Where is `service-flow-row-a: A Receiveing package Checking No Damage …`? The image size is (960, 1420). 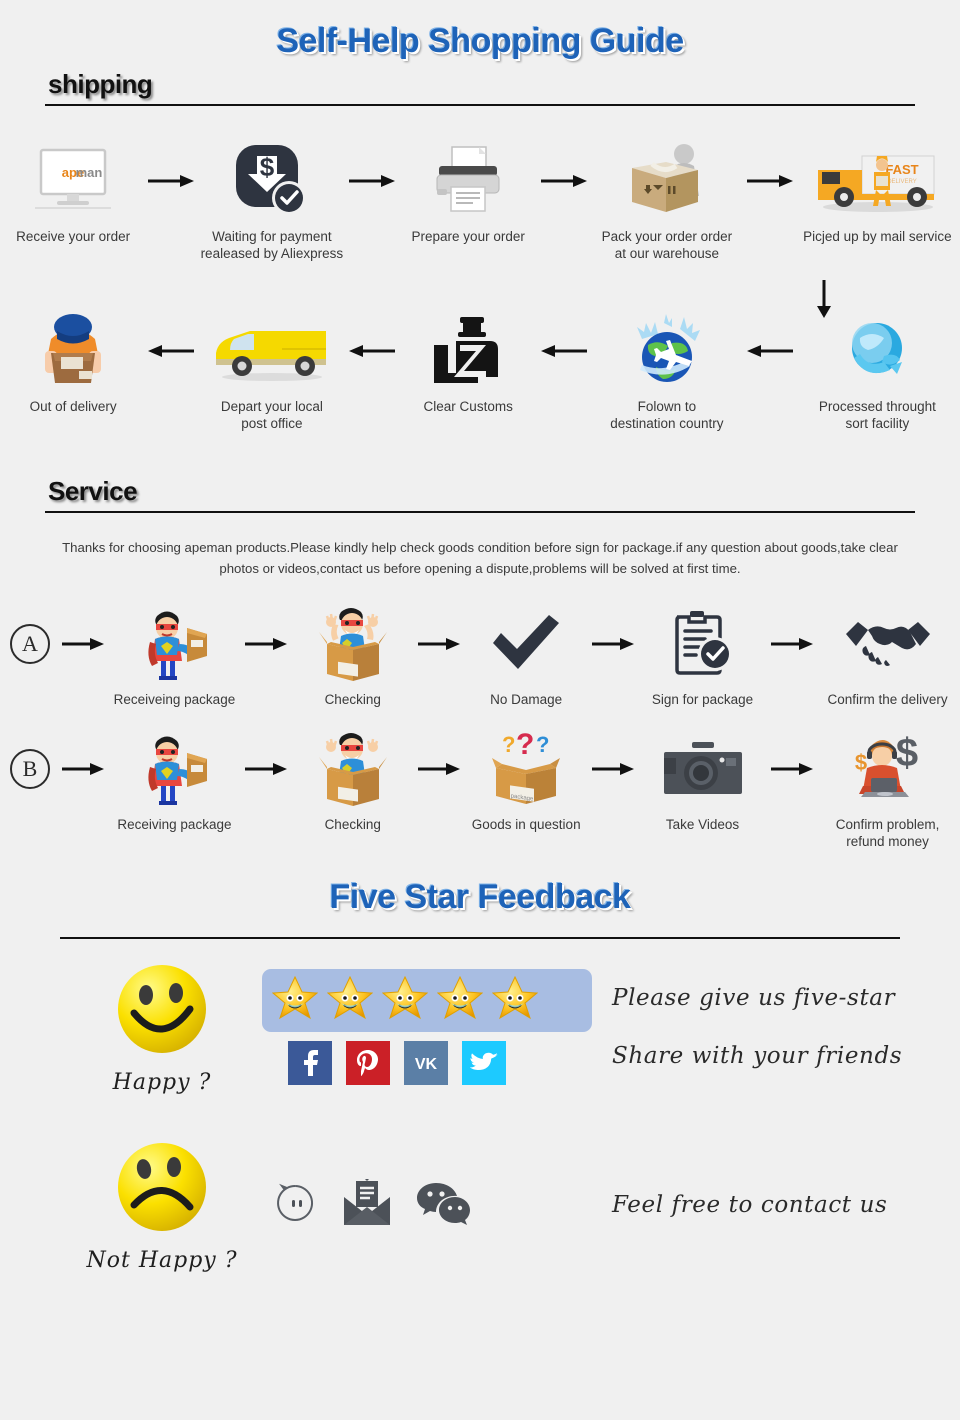
service-flow-row-a: A Receiveing package Checking No Damage … is located at coordinates (480, 656).